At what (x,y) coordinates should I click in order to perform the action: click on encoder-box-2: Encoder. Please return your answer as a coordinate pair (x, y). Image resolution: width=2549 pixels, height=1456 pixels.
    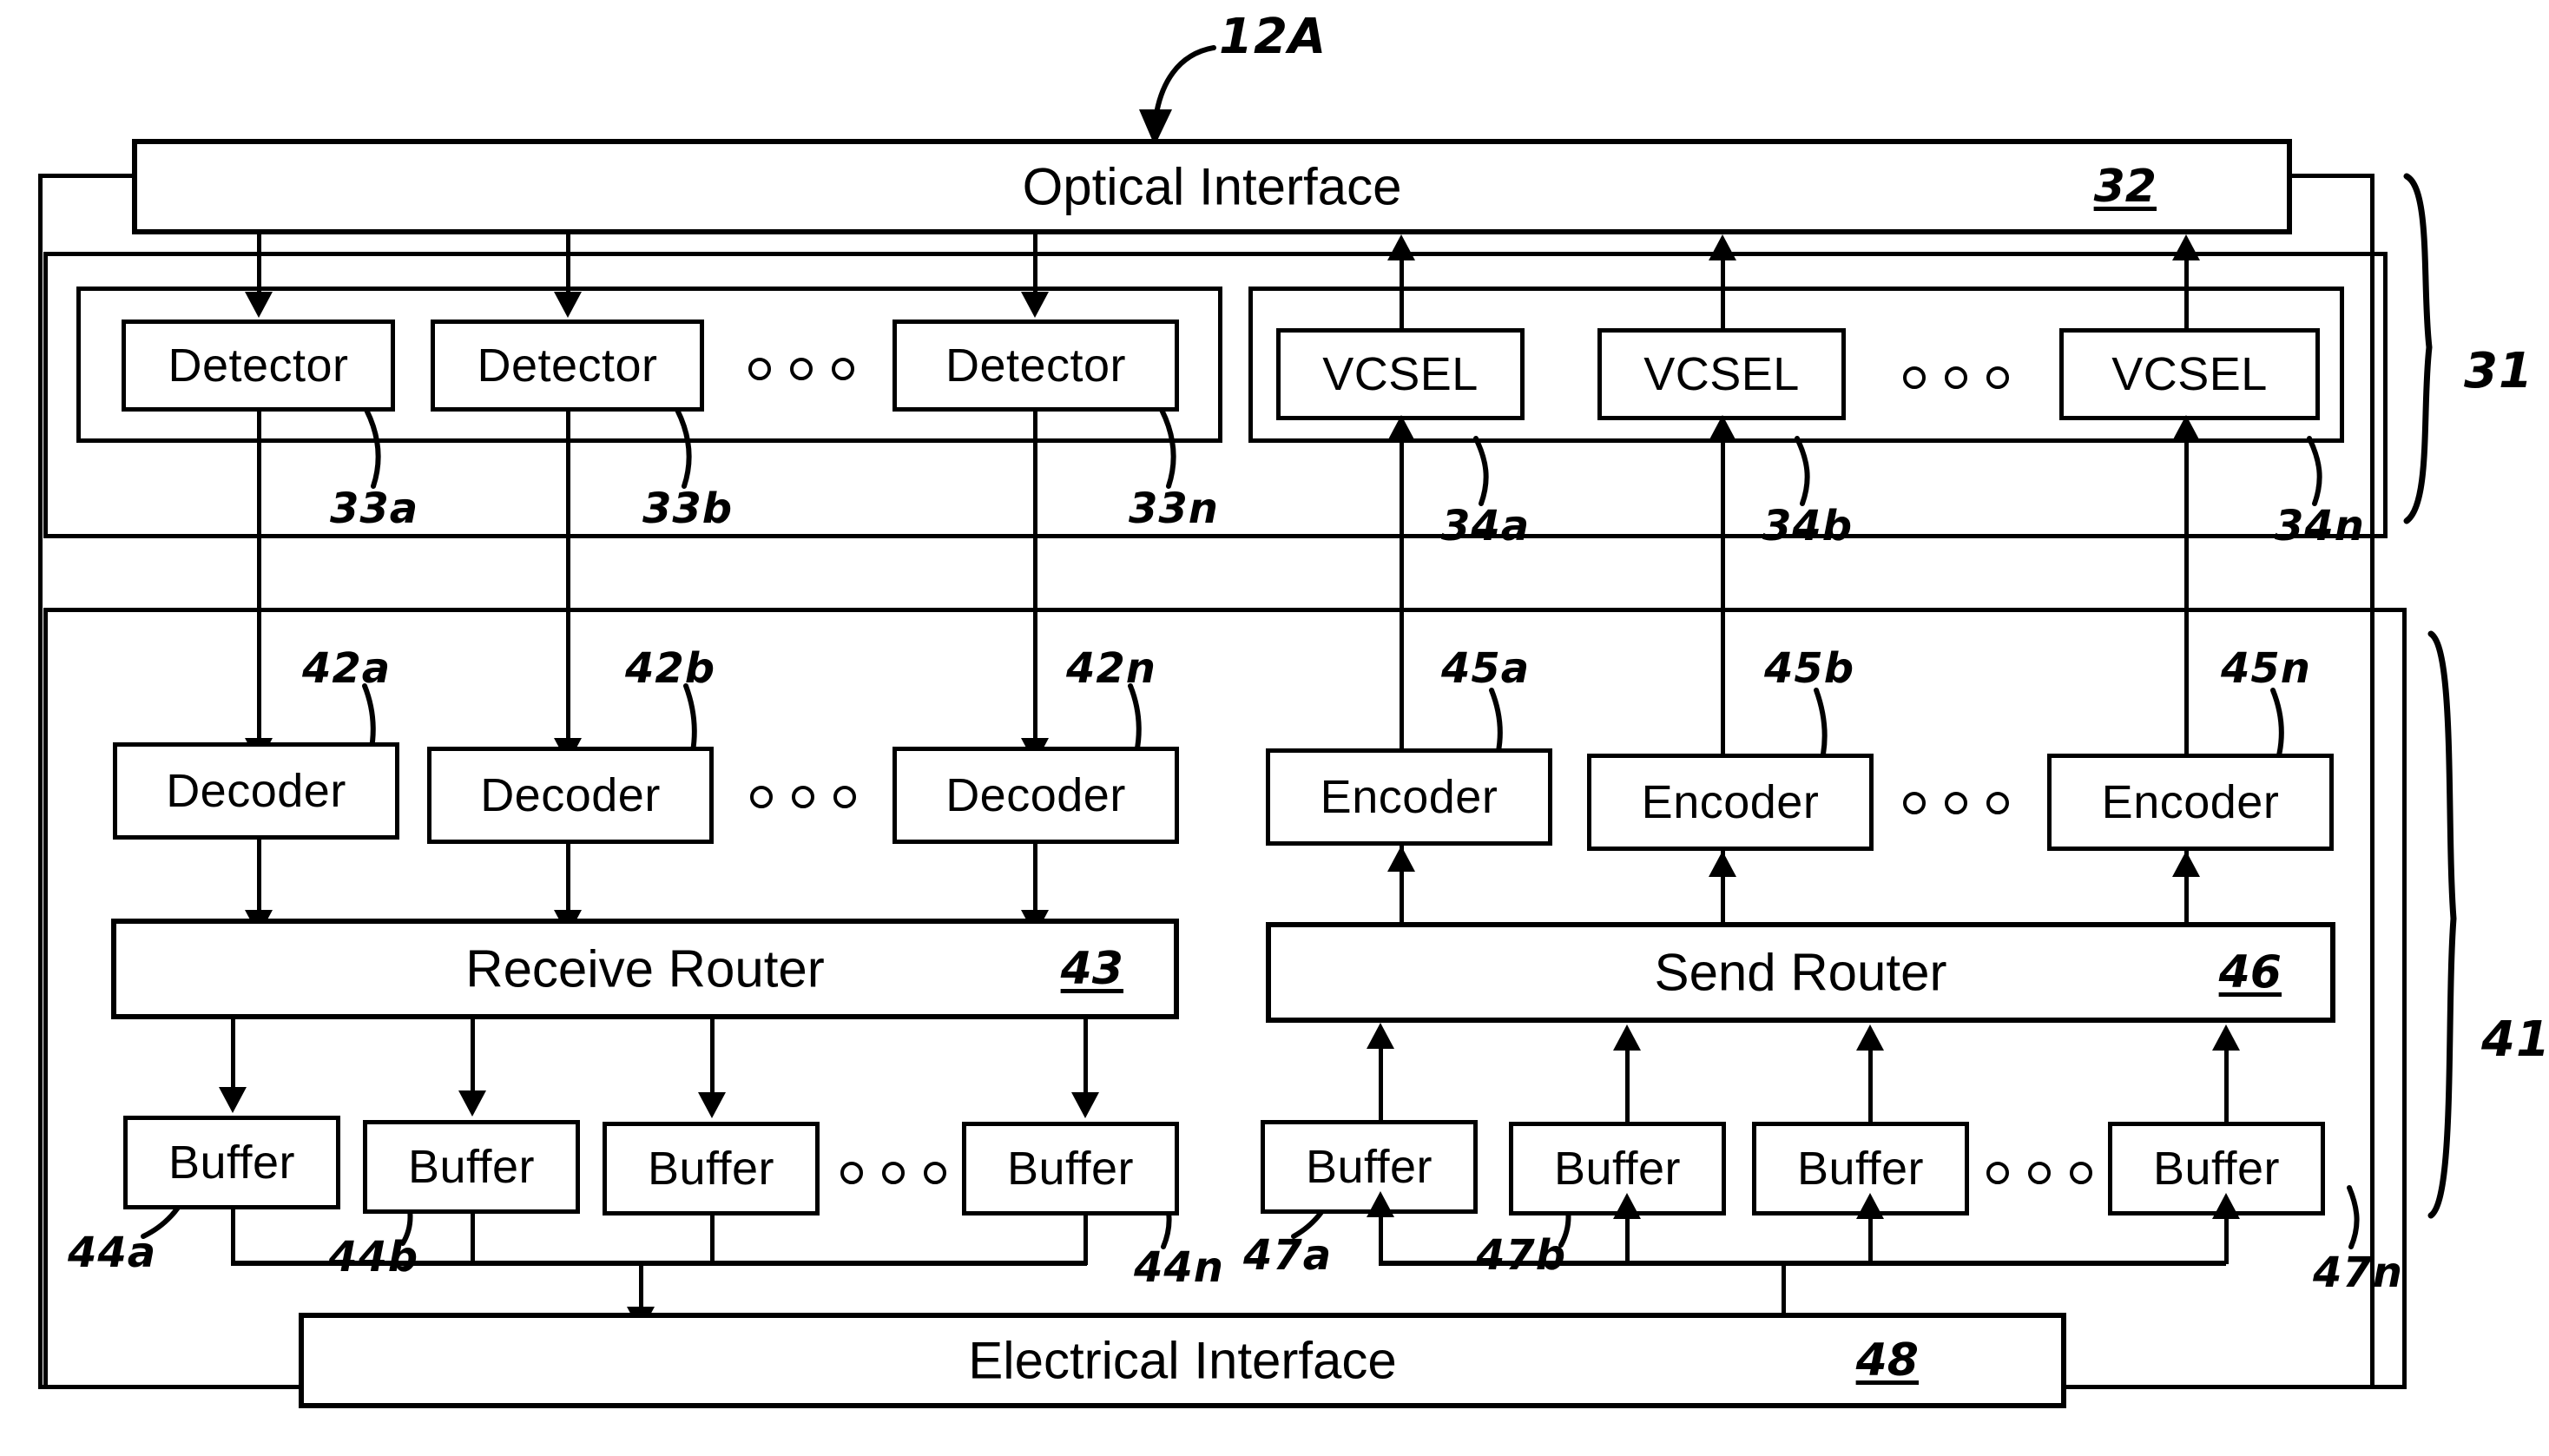
    Looking at the image, I should click on (2190, 802).